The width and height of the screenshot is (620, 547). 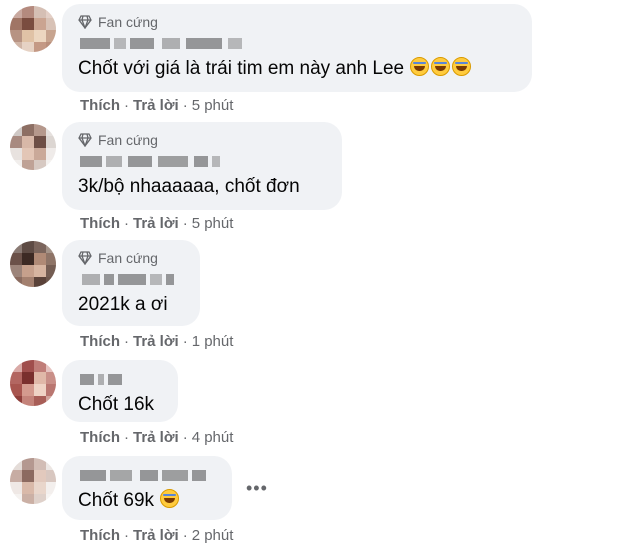 What do you see at coordinates (189, 186) in the screenshot?
I see `comment-text: 3k/bộ nhaaaaaa, chốt đơn` at bounding box center [189, 186].